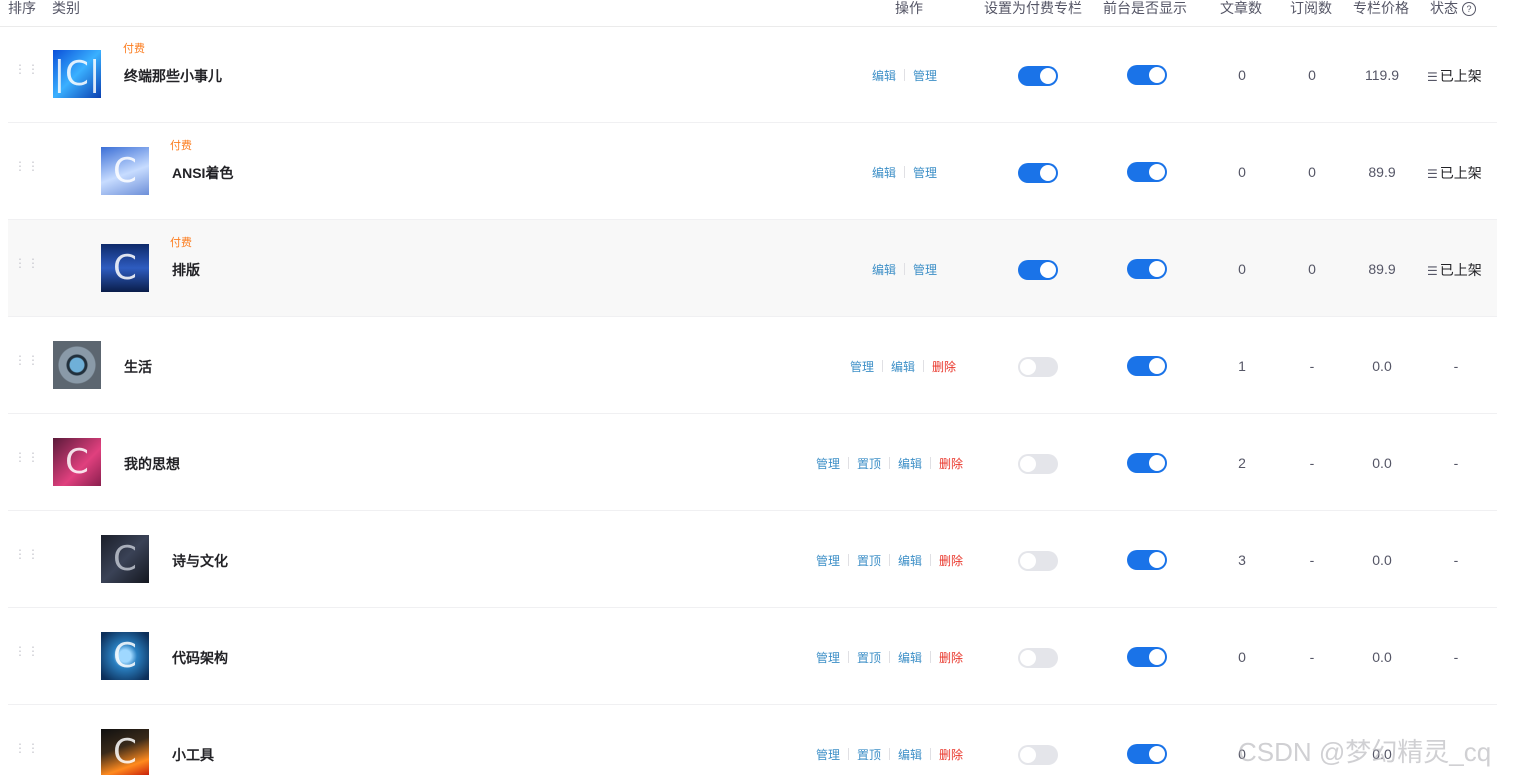 The width and height of the screenshot is (1518, 775). What do you see at coordinates (66, 8) in the screenshot?
I see `col-category: 类别` at bounding box center [66, 8].